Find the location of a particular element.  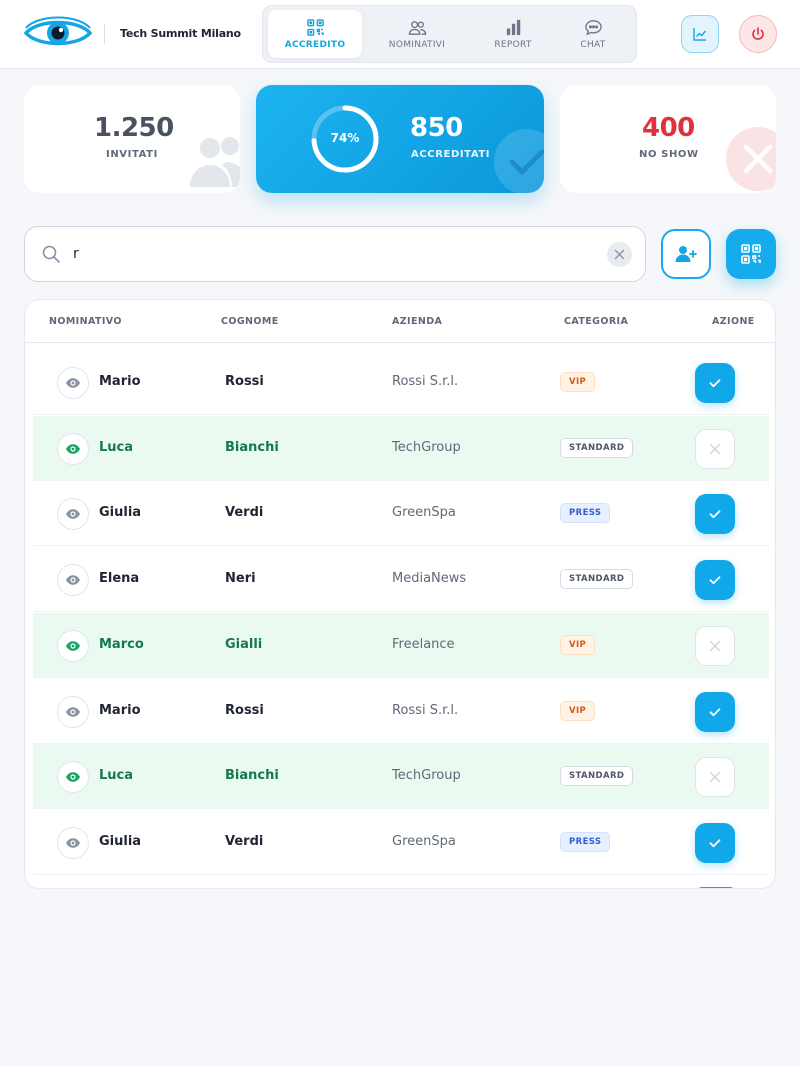

eye-logo-icon is located at coordinates (58, 31).